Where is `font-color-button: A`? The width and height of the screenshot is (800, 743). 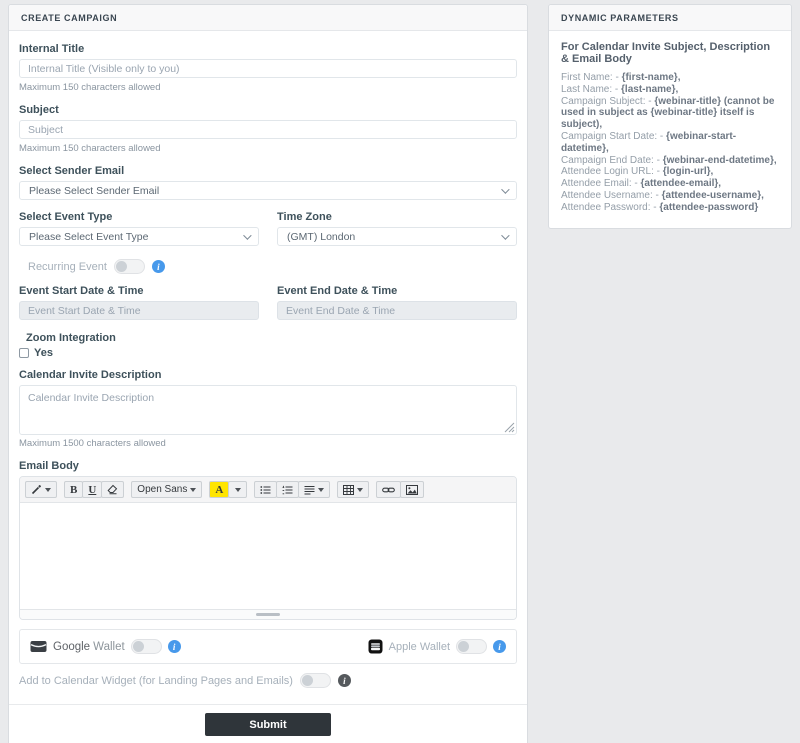
font-color-button: A is located at coordinates (219, 489).